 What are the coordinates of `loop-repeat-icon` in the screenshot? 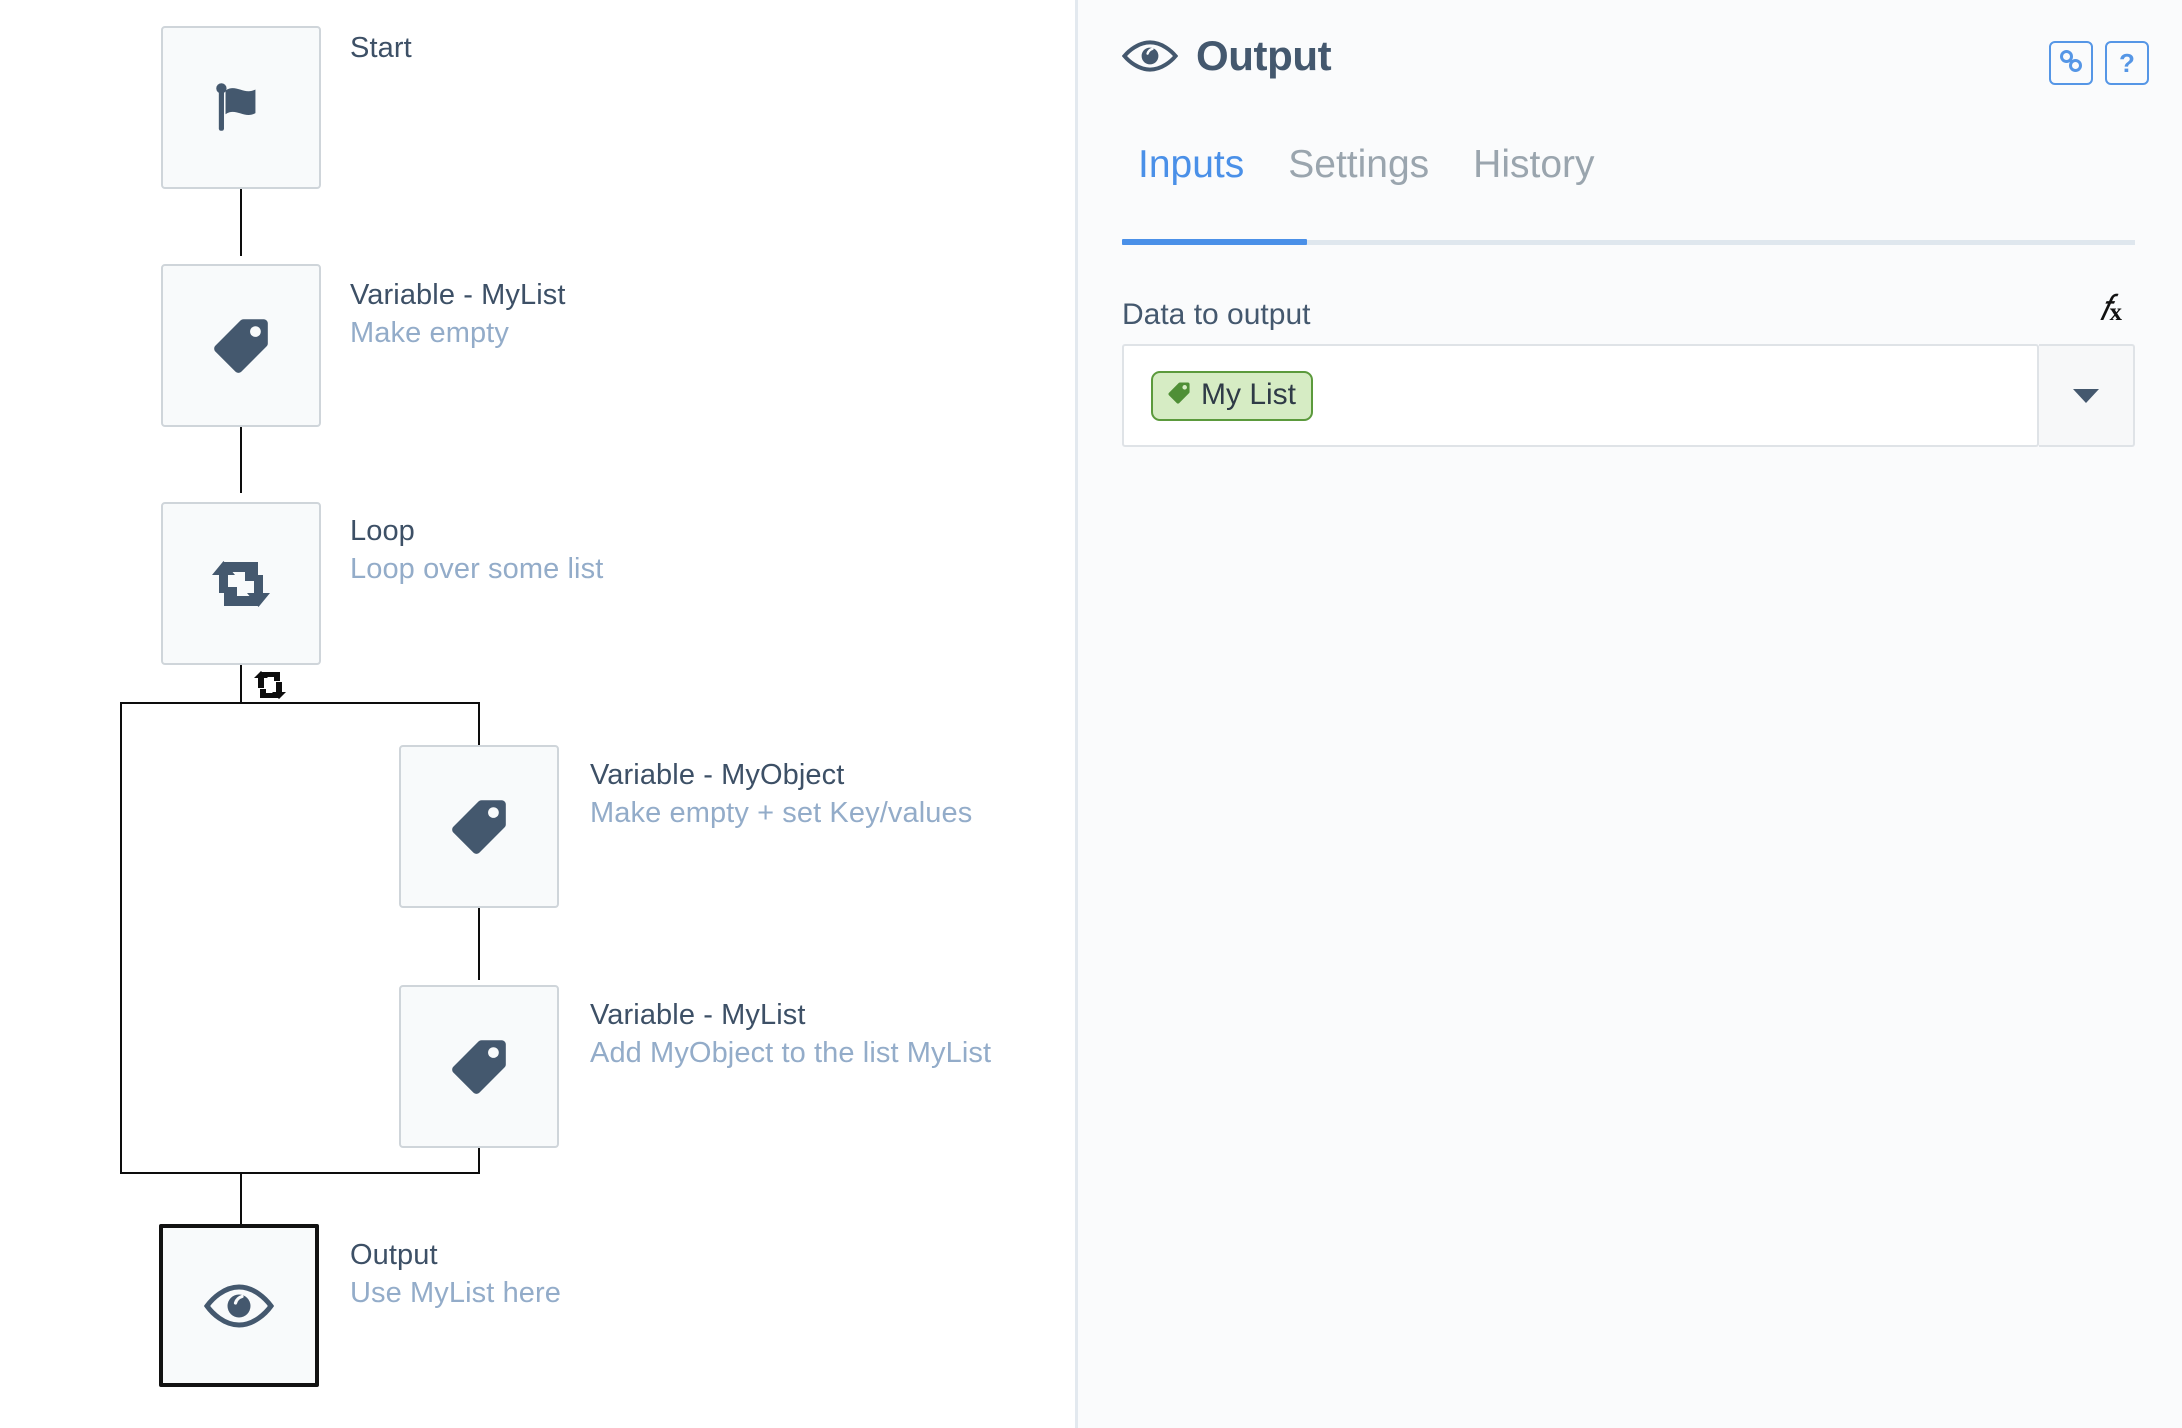 It's located at (270, 685).